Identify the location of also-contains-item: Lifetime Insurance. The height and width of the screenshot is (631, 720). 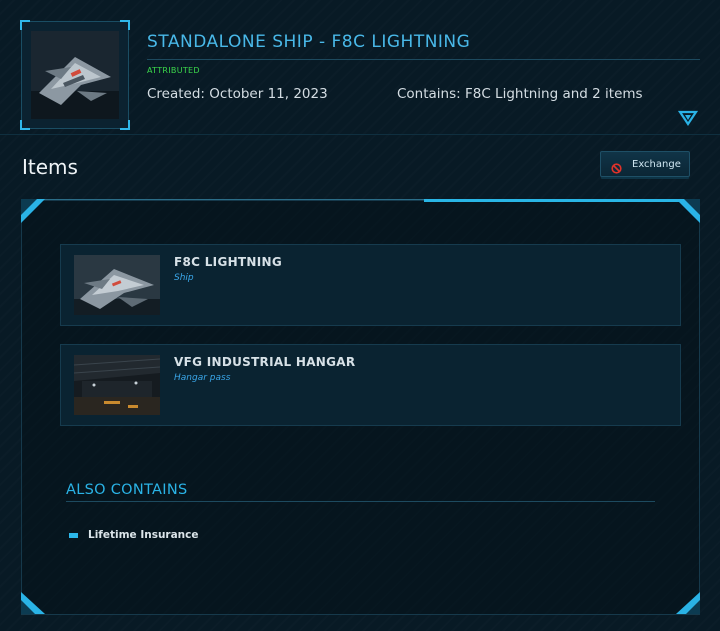
(143, 535).